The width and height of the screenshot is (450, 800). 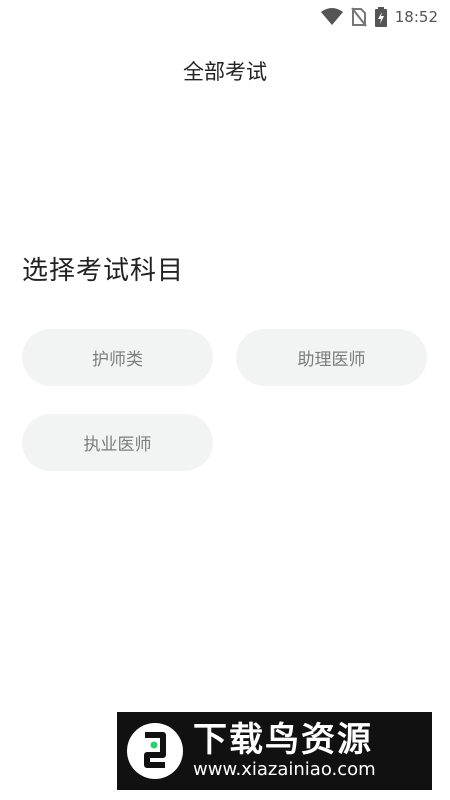 I want to click on watermark-banner: 下载鸟资源 www.xiazainiao.com, so click(x=274, y=751).